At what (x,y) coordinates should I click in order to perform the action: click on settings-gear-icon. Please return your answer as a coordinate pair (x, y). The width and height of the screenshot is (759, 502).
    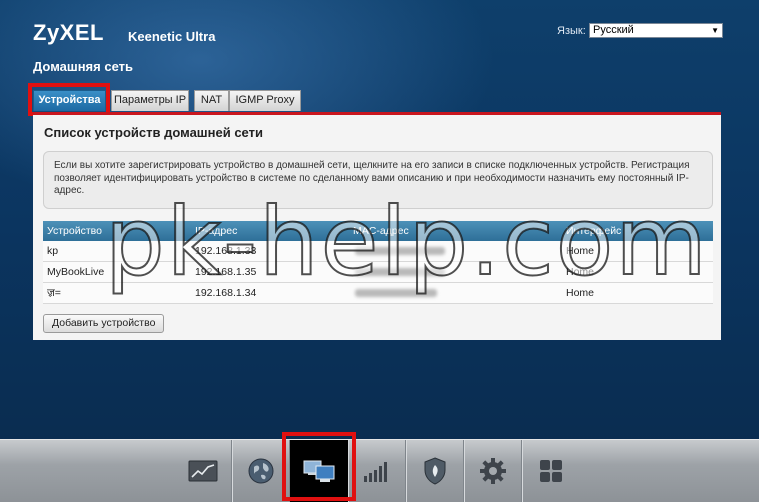
    Looking at the image, I should click on (493, 471).